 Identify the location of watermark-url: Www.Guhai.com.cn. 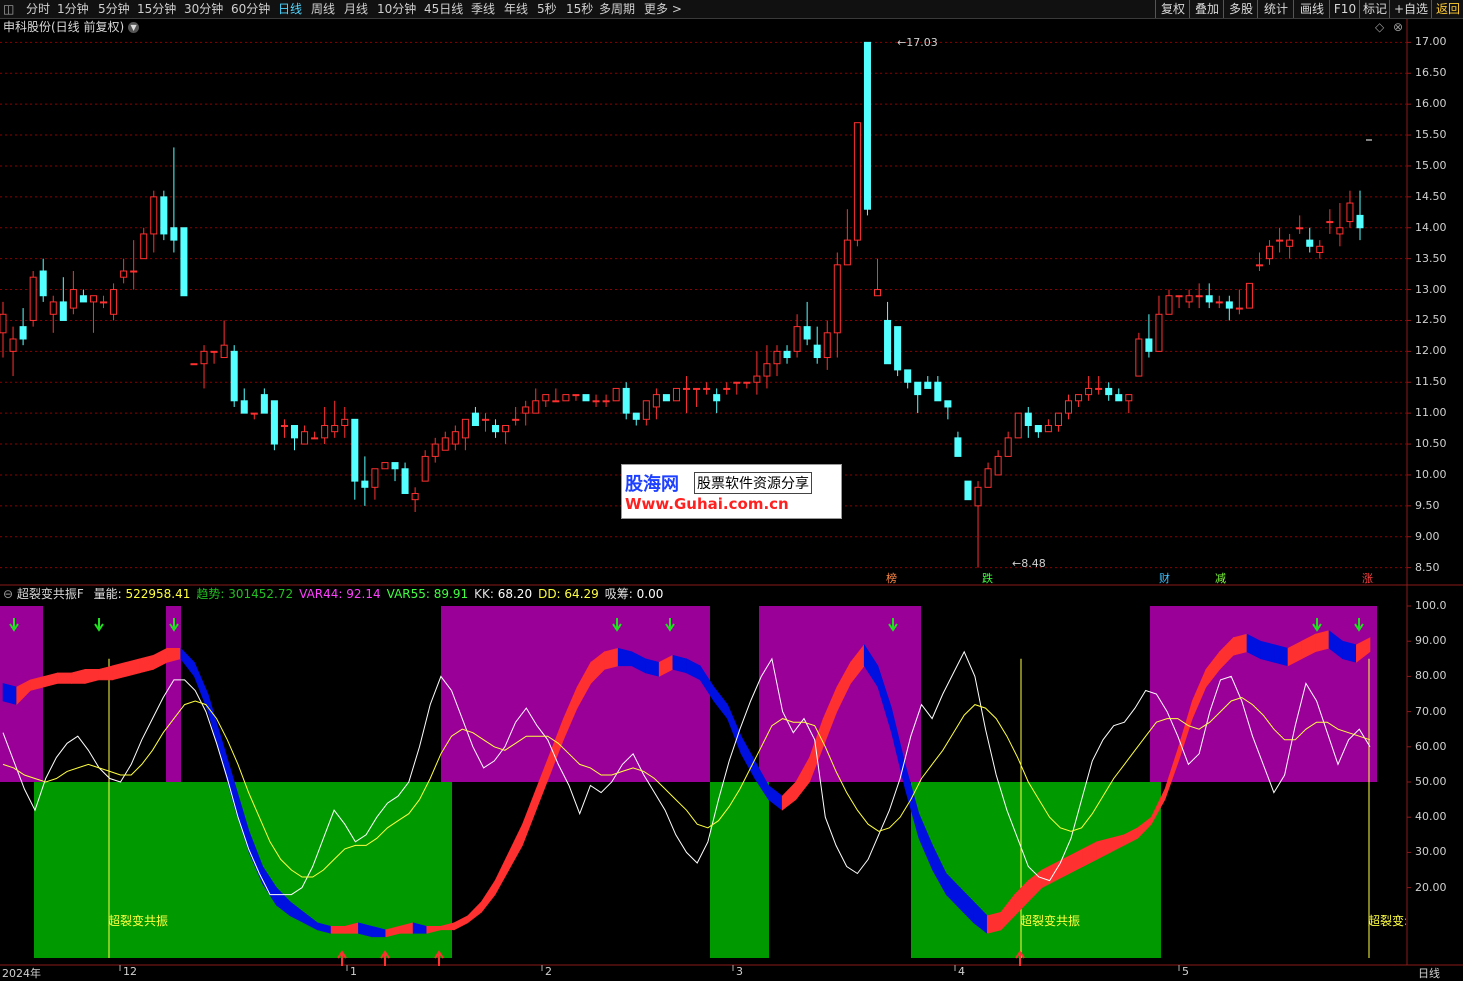
(707, 504).